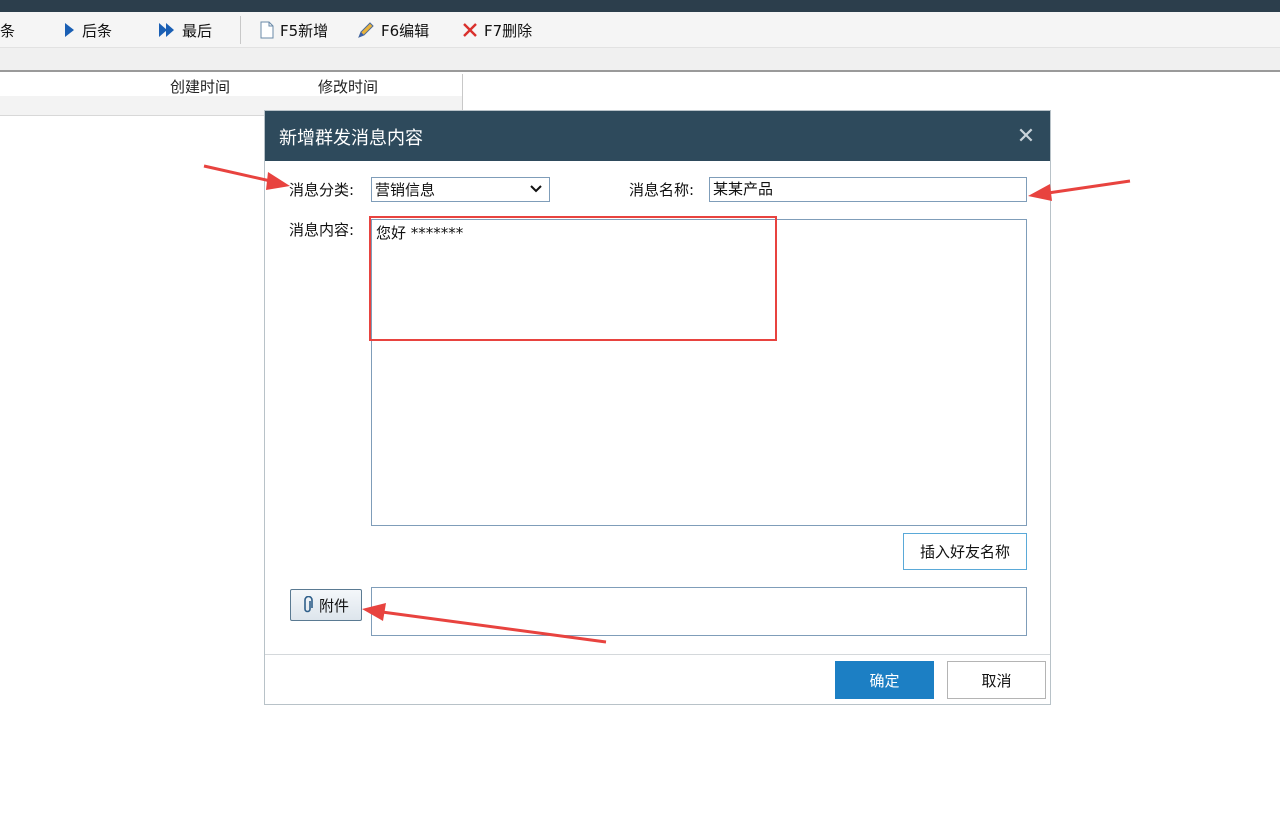  I want to click on delete-x-icon, so click(470, 30).